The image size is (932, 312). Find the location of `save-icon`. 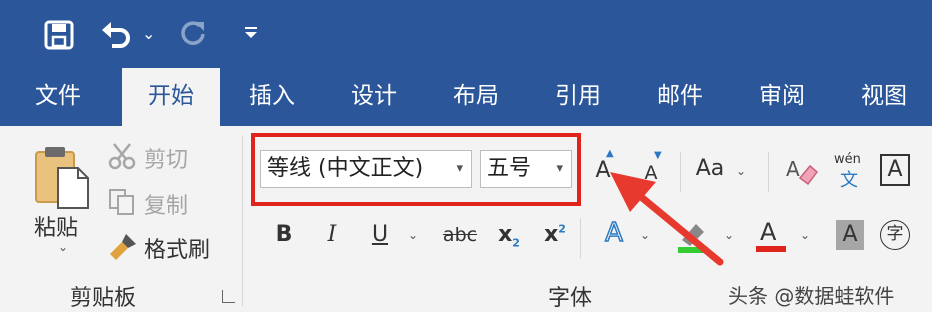

save-icon is located at coordinates (59, 37).